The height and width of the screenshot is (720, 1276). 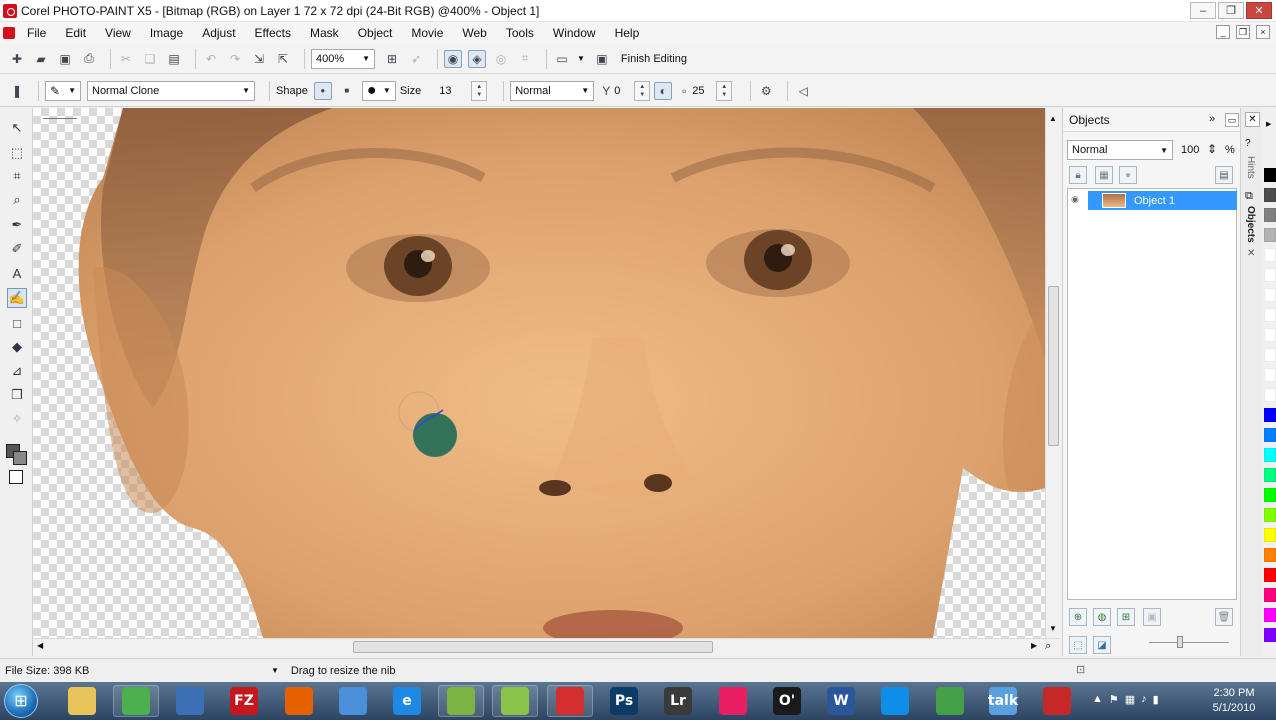 I want to click on close-button: ✕, so click(x=1259, y=10).